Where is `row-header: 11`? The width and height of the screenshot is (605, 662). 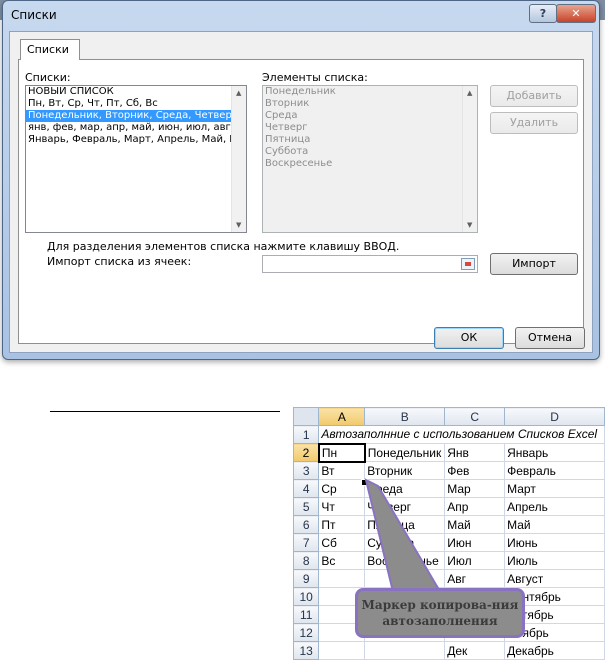
row-header: 11 is located at coordinates (306, 614).